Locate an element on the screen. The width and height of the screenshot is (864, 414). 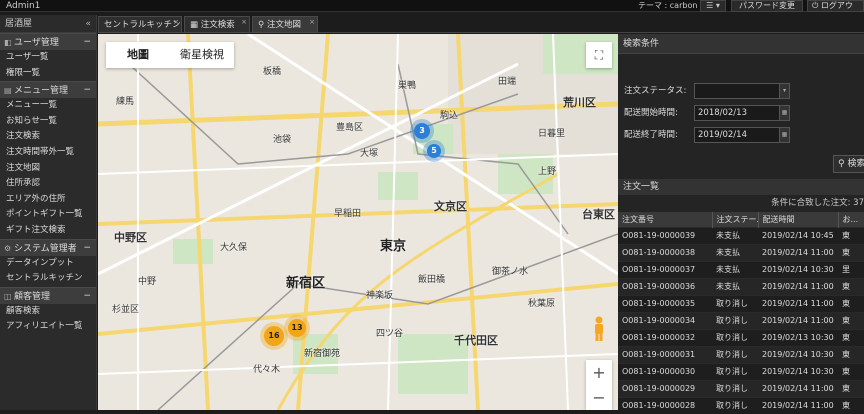
map-label: 田端 is located at coordinates (507, 82).